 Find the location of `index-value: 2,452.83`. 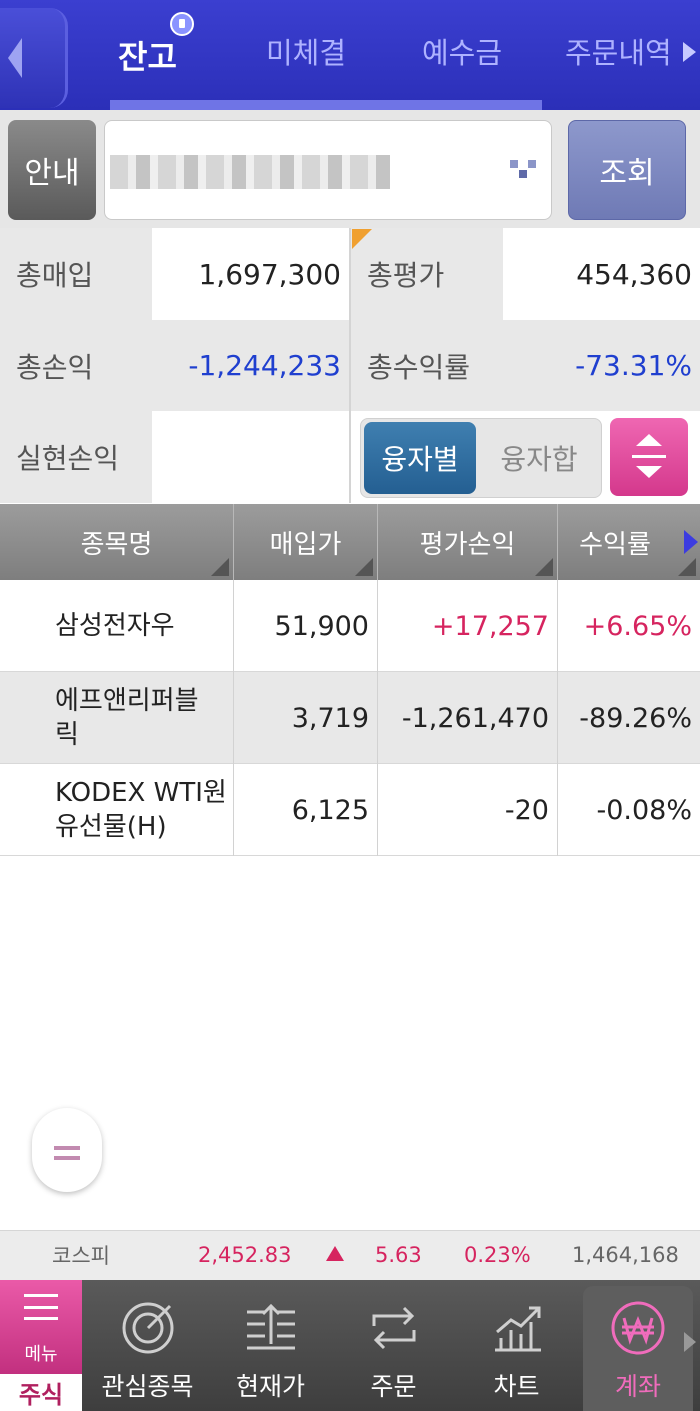

index-value: 2,452.83 is located at coordinates (245, 1255).